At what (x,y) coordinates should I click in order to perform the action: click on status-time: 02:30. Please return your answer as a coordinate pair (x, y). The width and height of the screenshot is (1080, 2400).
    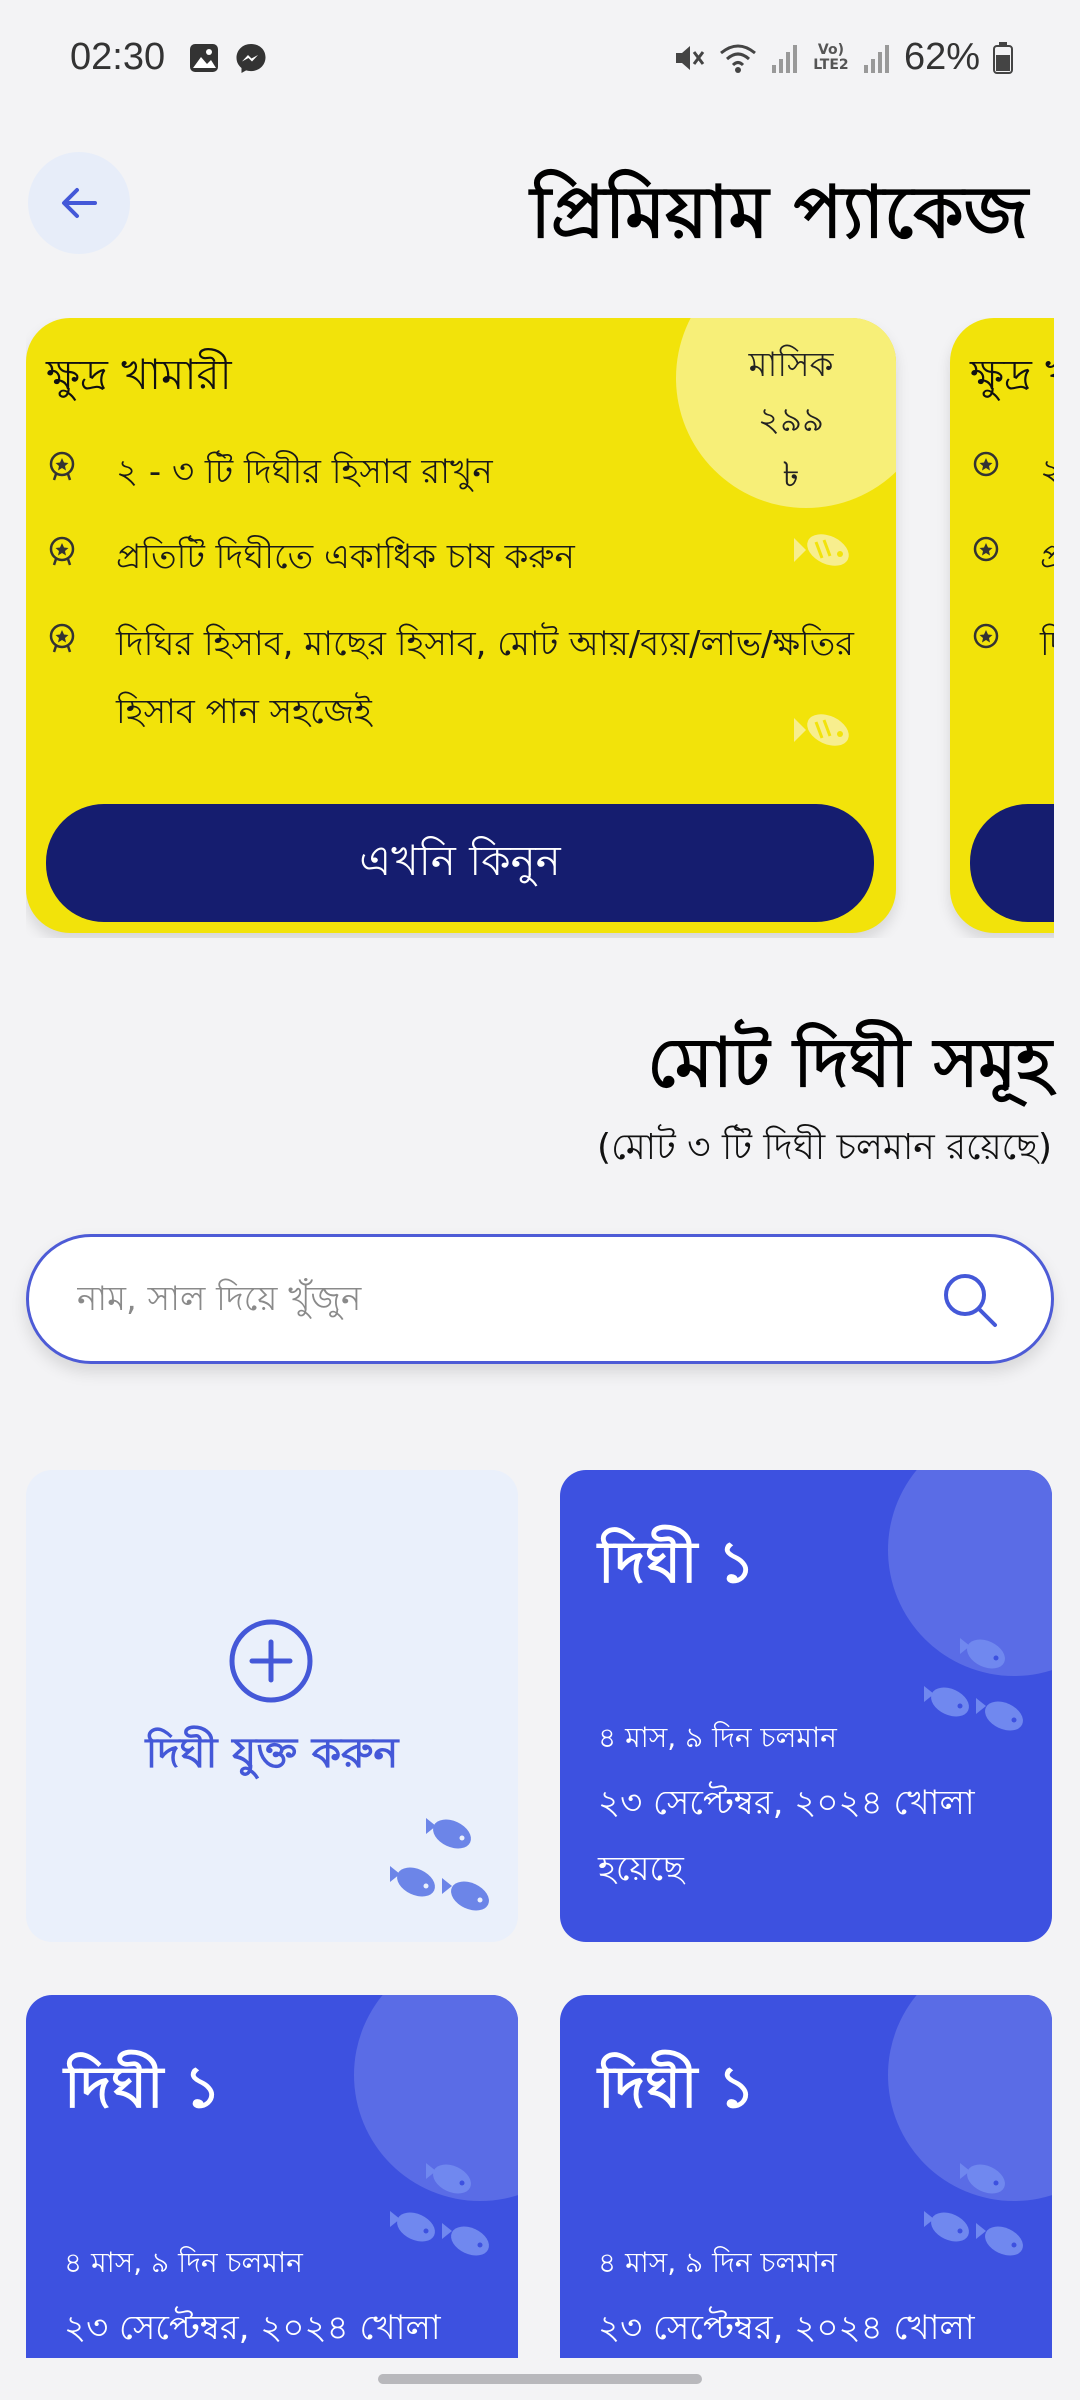
    Looking at the image, I should click on (118, 57).